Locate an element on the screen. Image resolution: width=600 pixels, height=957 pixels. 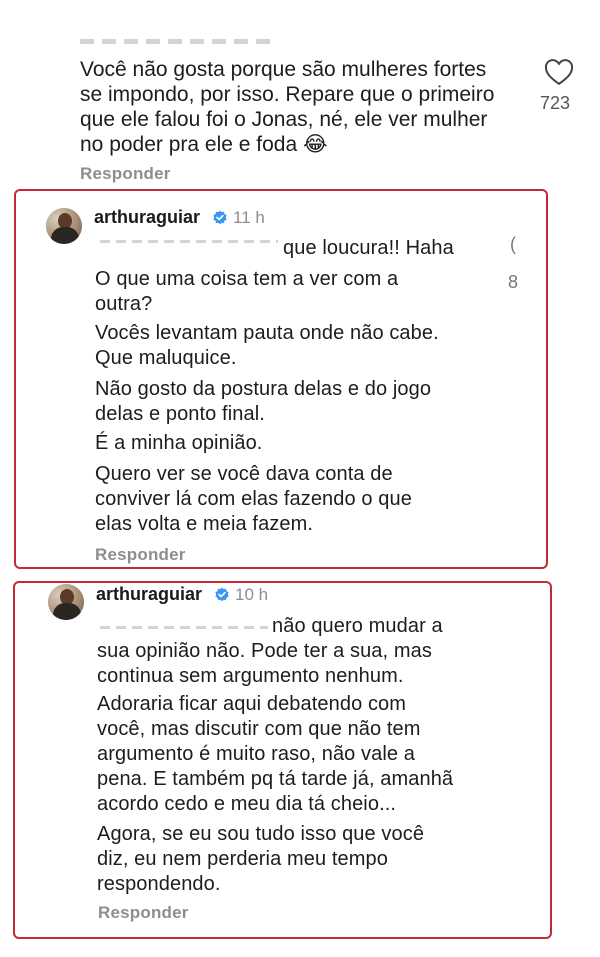
like-count: 723 is located at coordinates (555, 103).